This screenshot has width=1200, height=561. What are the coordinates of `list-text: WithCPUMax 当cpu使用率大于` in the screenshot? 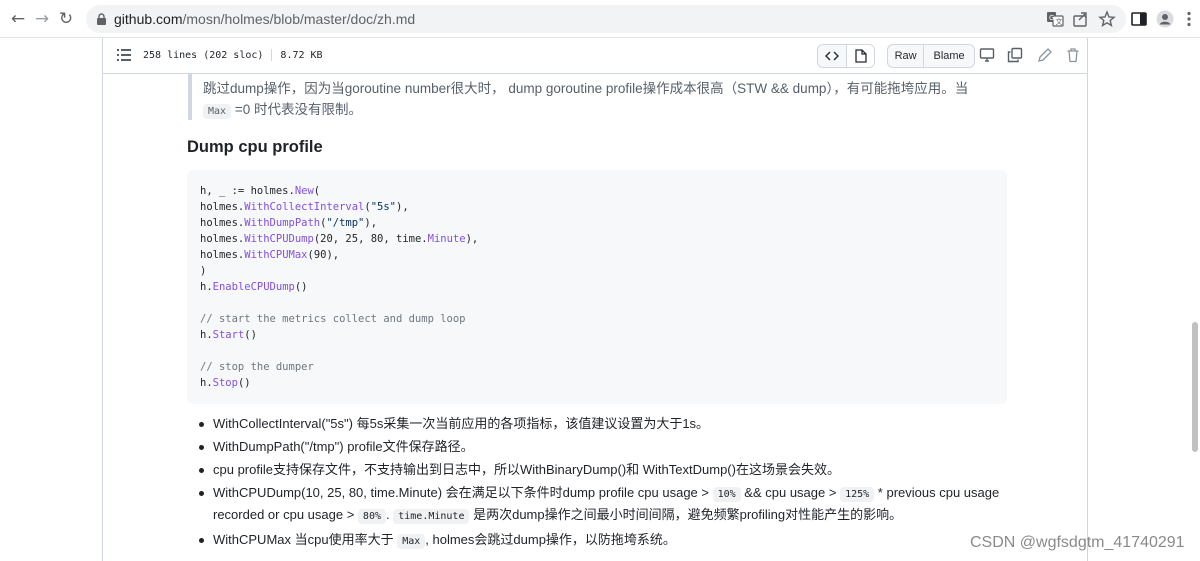 It's located at (303, 539).